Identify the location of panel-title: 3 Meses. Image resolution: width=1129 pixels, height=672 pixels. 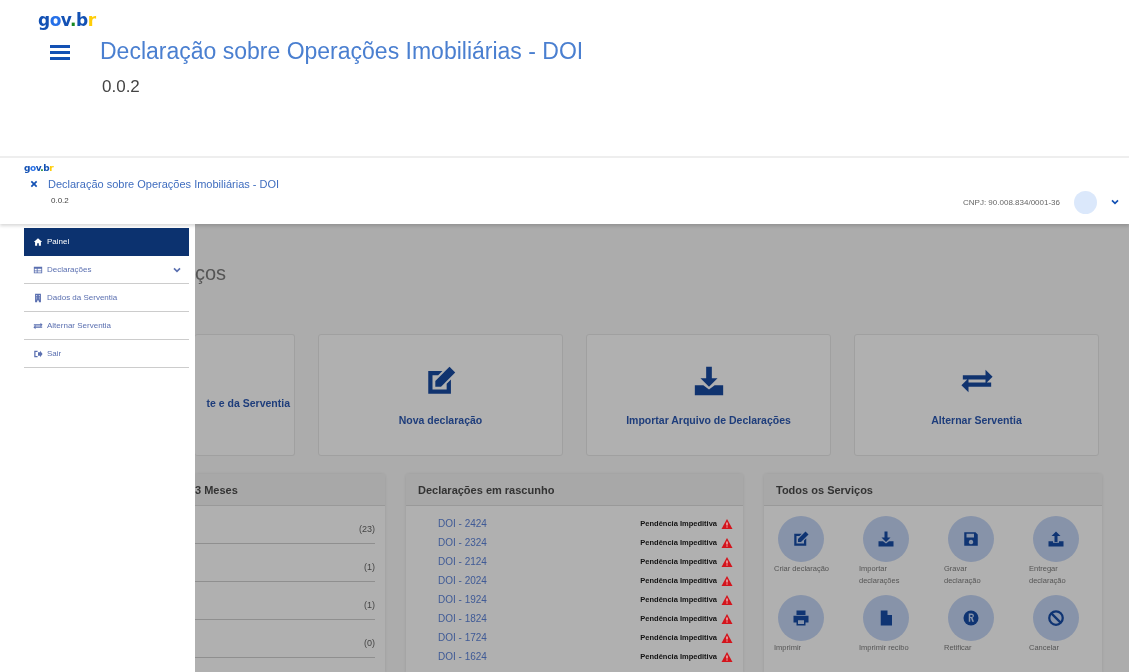
(290, 490).